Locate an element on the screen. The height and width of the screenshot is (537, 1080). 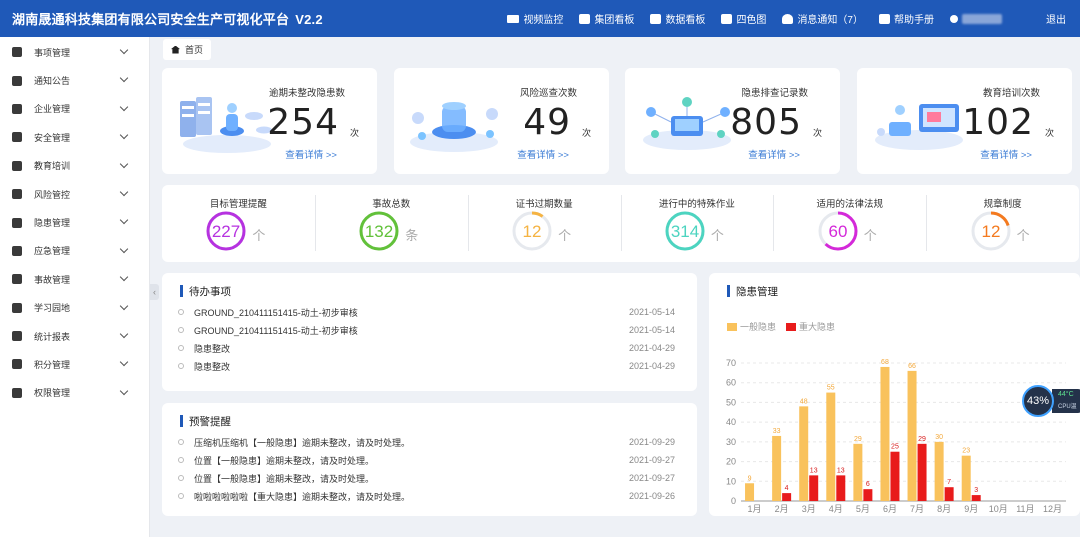
platform-illustration-icon is located at coordinates (454, 127).